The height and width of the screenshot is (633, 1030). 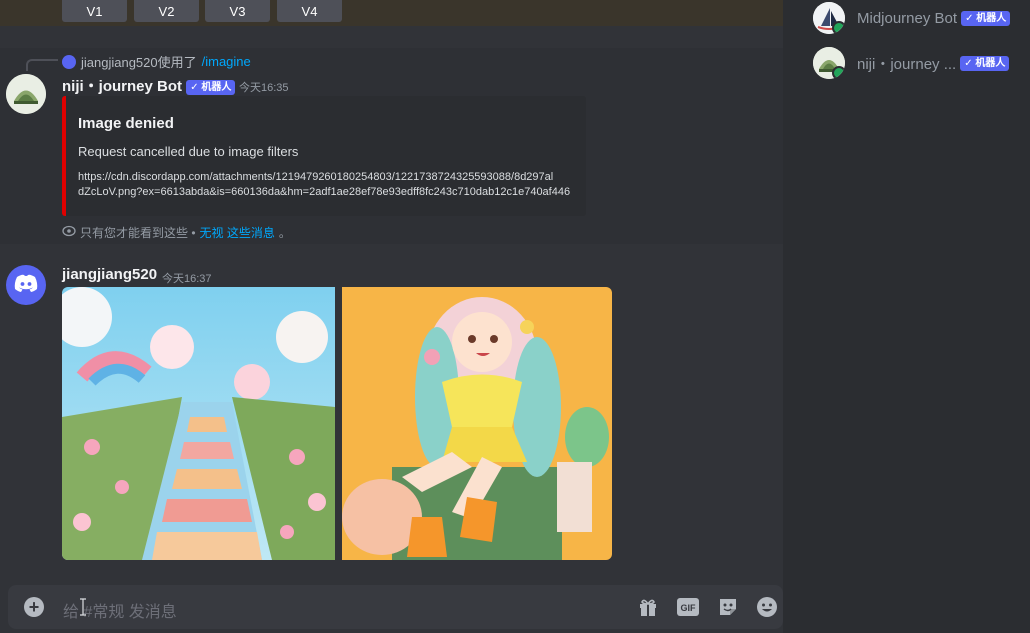 I want to click on variation-buttons-bar: V1 V2 V3 V4, so click(x=391, y=13).